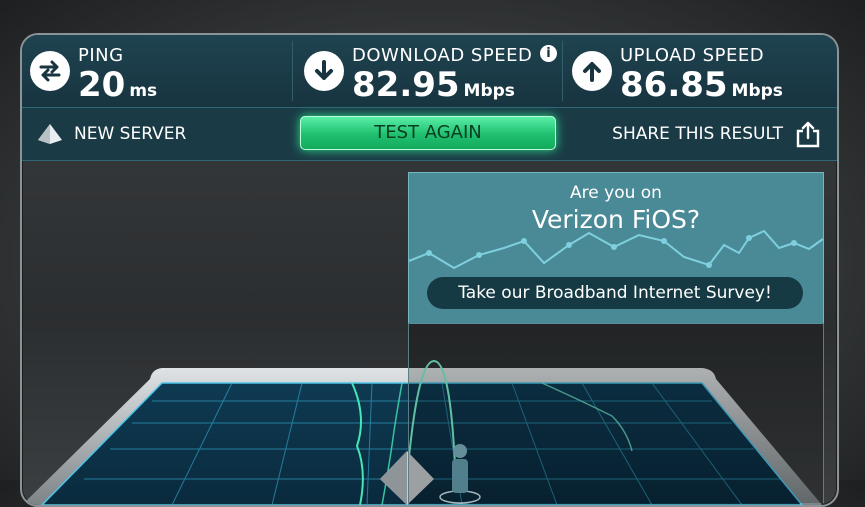 This screenshot has height=507, width=865. What do you see at coordinates (50, 134) in the screenshot?
I see `pyramid-icon` at bounding box center [50, 134].